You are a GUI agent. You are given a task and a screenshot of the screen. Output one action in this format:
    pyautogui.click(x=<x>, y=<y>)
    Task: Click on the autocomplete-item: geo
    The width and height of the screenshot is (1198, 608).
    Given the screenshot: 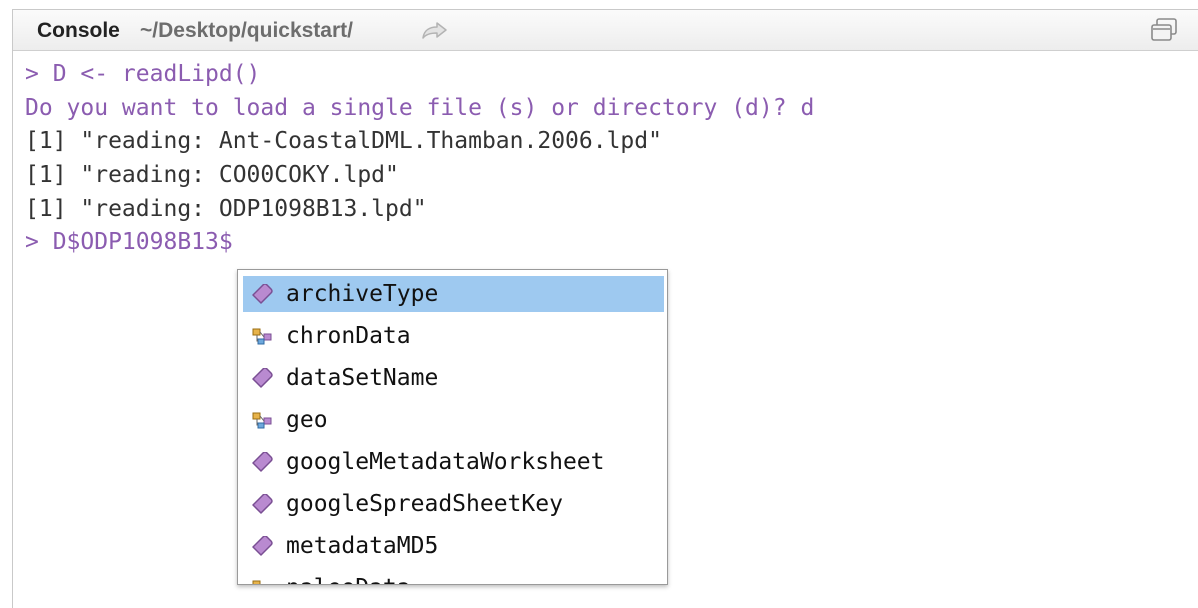 What is the action you would take?
    pyautogui.click(x=453, y=420)
    